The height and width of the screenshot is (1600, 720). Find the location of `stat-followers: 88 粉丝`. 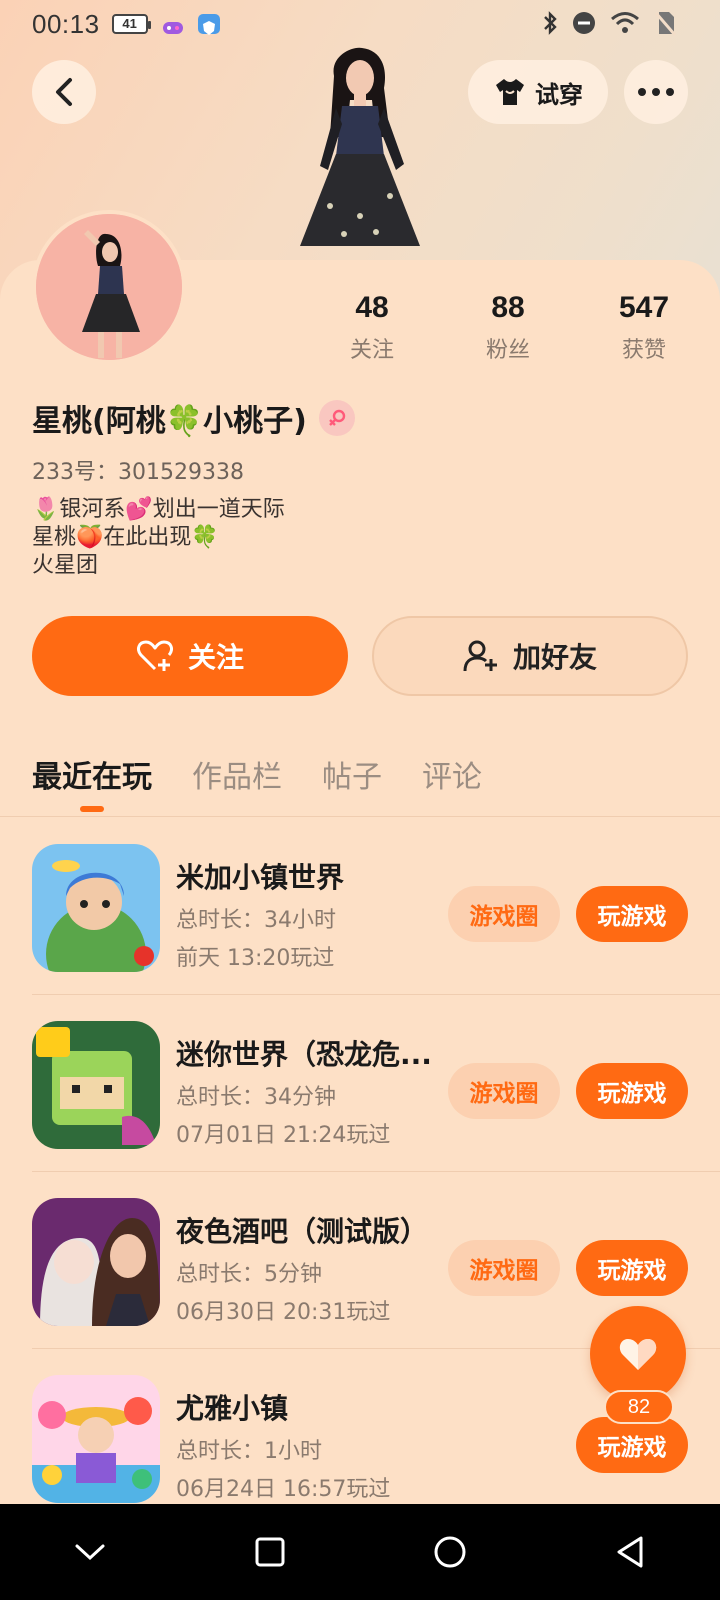

stat-followers: 88 粉丝 is located at coordinates (508, 327).